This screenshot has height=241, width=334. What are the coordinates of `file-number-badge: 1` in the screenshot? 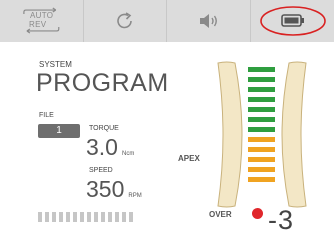 It's located at (59, 131).